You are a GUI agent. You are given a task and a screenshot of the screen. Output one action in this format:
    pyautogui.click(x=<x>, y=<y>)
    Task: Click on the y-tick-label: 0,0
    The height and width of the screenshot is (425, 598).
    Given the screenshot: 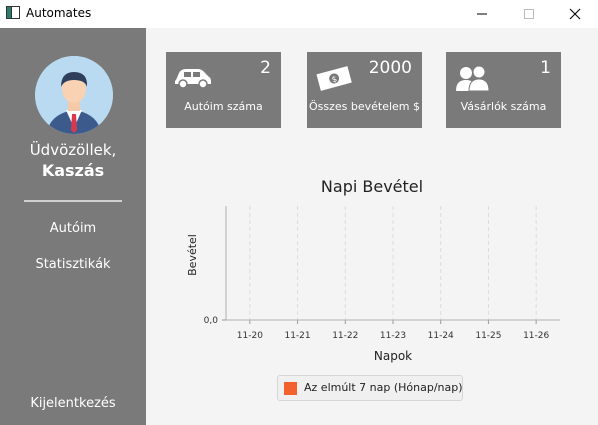 What is the action you would take?
    pyautogui.click(x=211, y=321)
    